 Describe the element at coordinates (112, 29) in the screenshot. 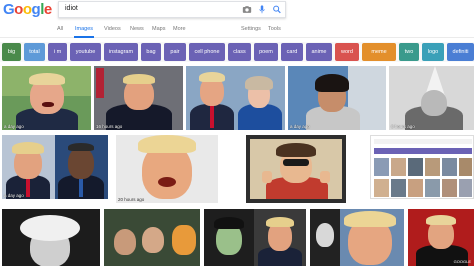

I see `tab-videos: Videos` at that location.